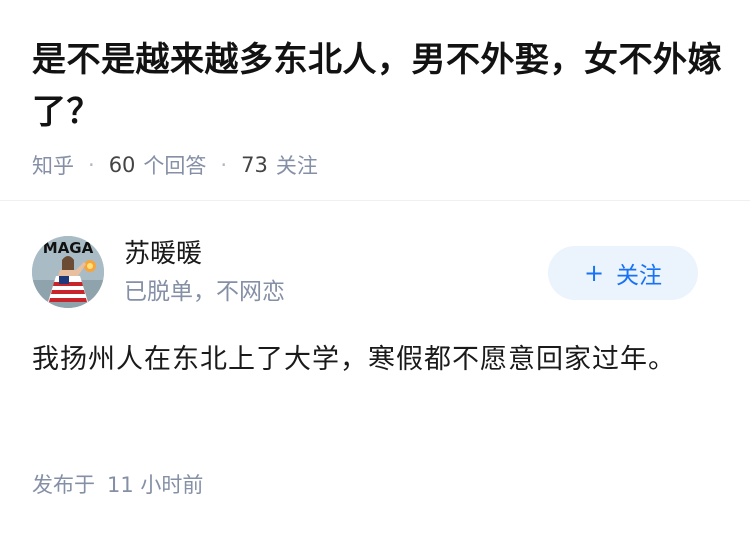  What do you see at coordinates (174, 165) in the screenshot?
I see `answer-count-label: 个回答` at bounding box center [174, 165].